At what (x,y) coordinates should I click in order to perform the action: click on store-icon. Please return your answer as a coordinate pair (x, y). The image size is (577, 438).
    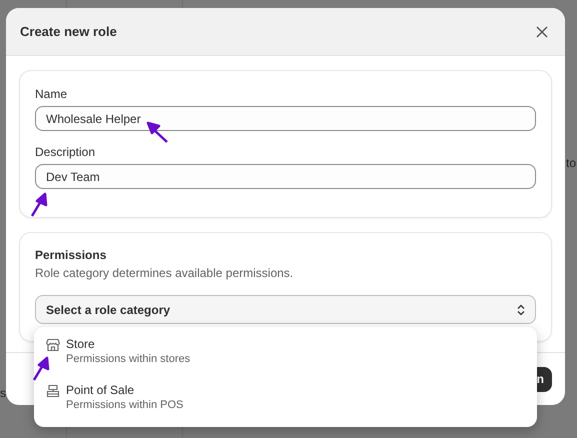
    Looking at the image, I should click on (53, 345).